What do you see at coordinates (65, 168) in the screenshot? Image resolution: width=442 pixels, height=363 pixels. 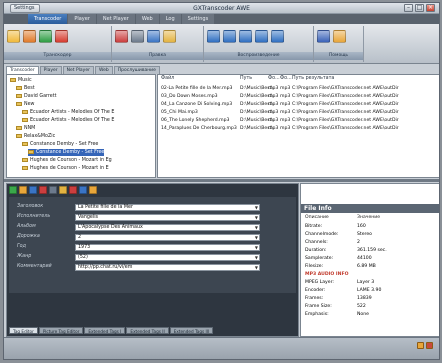 I see `tree-item: Hughes de Courson - Mozart in E` at bounding box center [65, 168].